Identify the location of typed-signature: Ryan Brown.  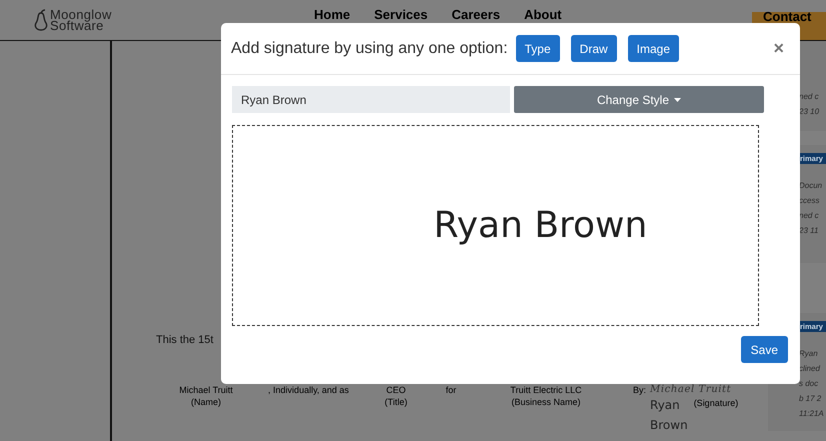
(669, 415).